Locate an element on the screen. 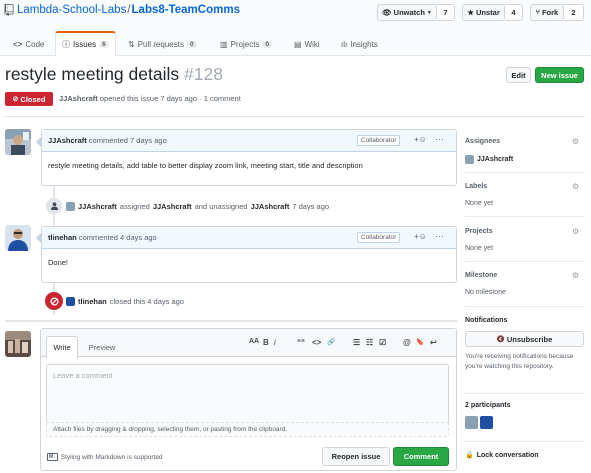 This screenshot has width=591, height=473. assignee-item: JJAshcraft is located at coordinates (525, 159).